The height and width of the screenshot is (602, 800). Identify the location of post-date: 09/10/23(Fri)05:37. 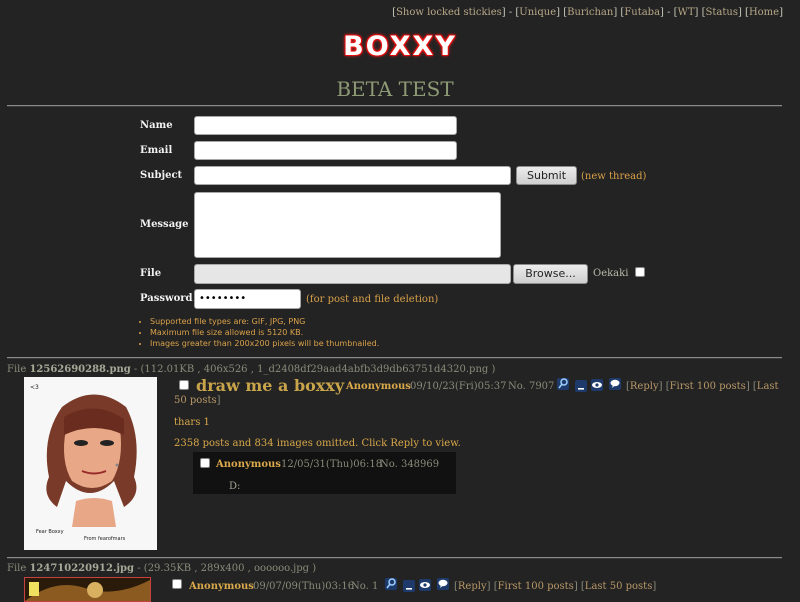
(458, 386).